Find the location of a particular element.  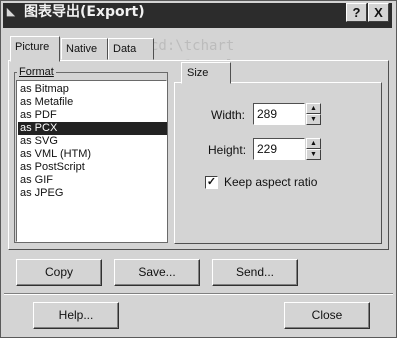

close-button: Close is located at coordinates (327, 315).